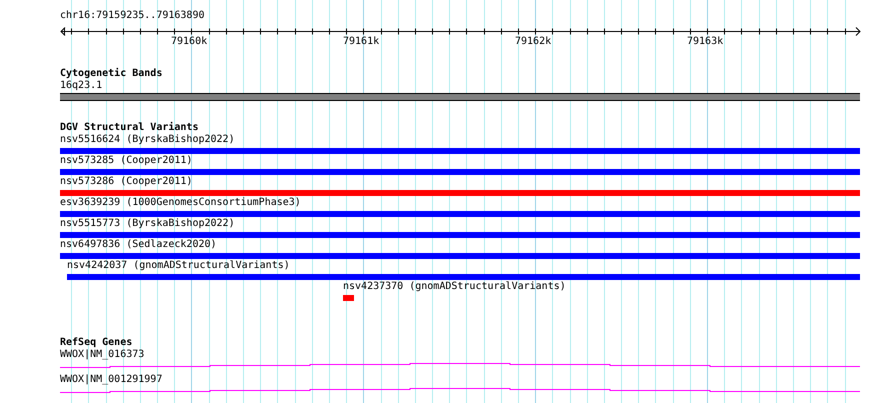  What do you see at coordinates (132, 15) in the screenshot?
I see `location-label: chr16:79159235..79163890` at bounding box center [132, 15].